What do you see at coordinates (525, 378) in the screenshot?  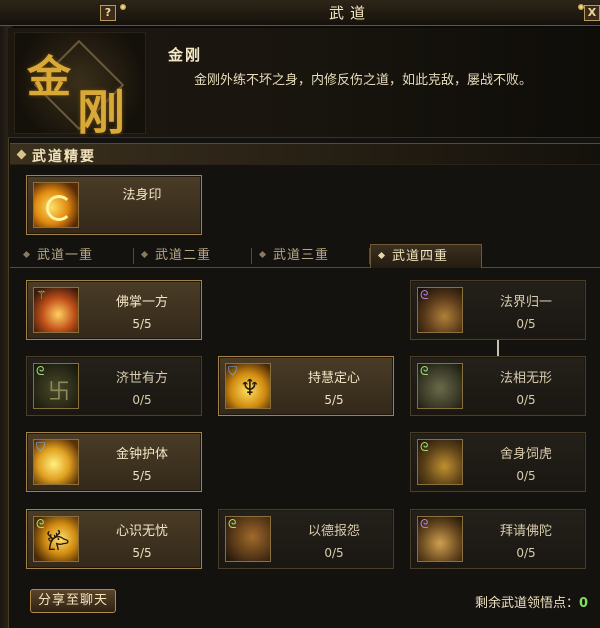 I see `skill-name: 法相无形` at bounding box center [525, 378].